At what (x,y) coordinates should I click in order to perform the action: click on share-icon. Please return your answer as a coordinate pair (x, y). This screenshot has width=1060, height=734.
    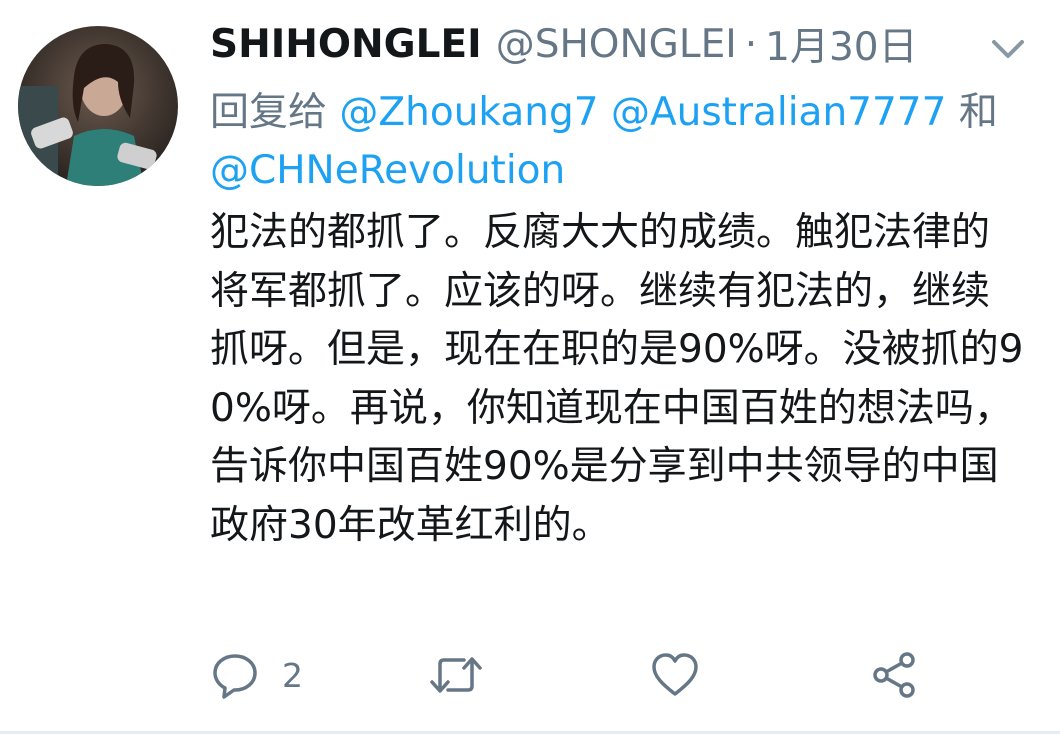
    Looking at the image, I should click on (894, 675).